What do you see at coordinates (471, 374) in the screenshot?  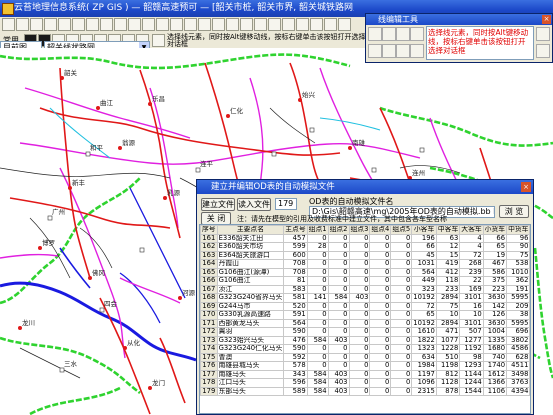 I see `table-cell: 1144` at bounding box center [471, 374].